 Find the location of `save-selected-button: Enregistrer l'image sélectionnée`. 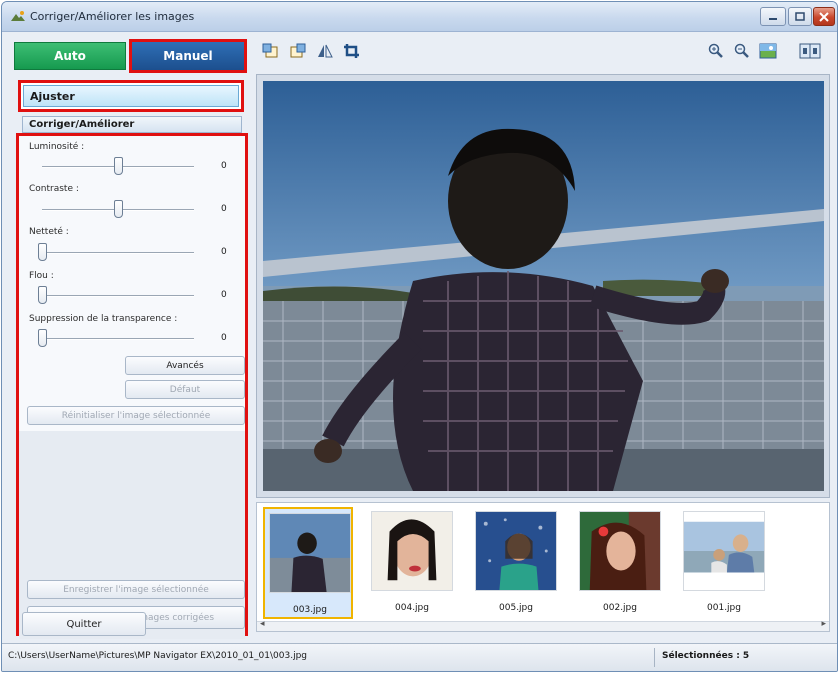

save-selected-button: Enregistrer l'image sélectionnée is located at coordinates (136, 589).